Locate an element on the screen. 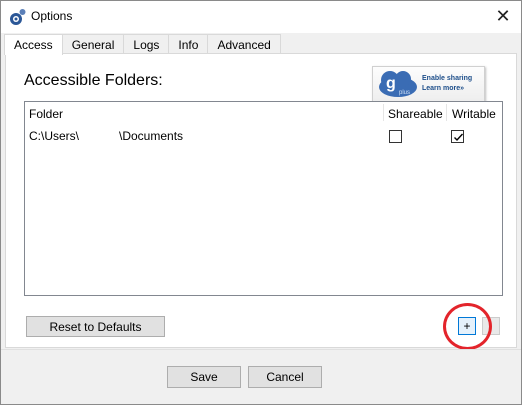 This screenshot has width=522, height=405. gplus-logo-letter: g is located at coordinates (391, 83).